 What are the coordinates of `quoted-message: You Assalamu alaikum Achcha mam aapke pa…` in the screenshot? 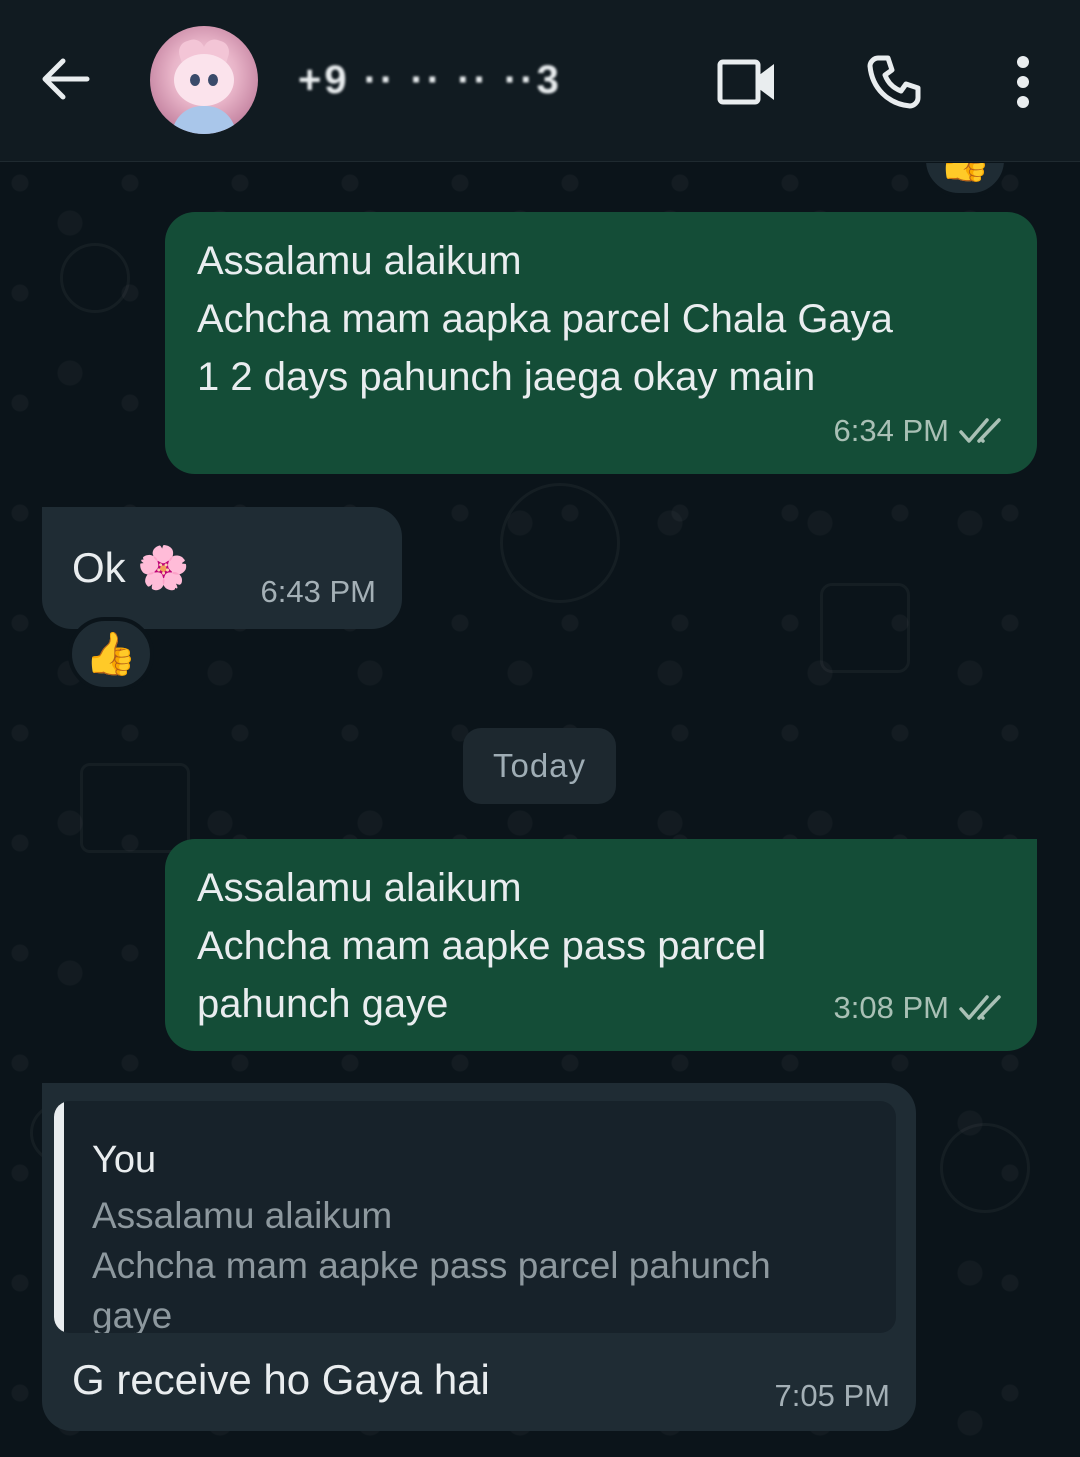 It's located at (475, 1217).